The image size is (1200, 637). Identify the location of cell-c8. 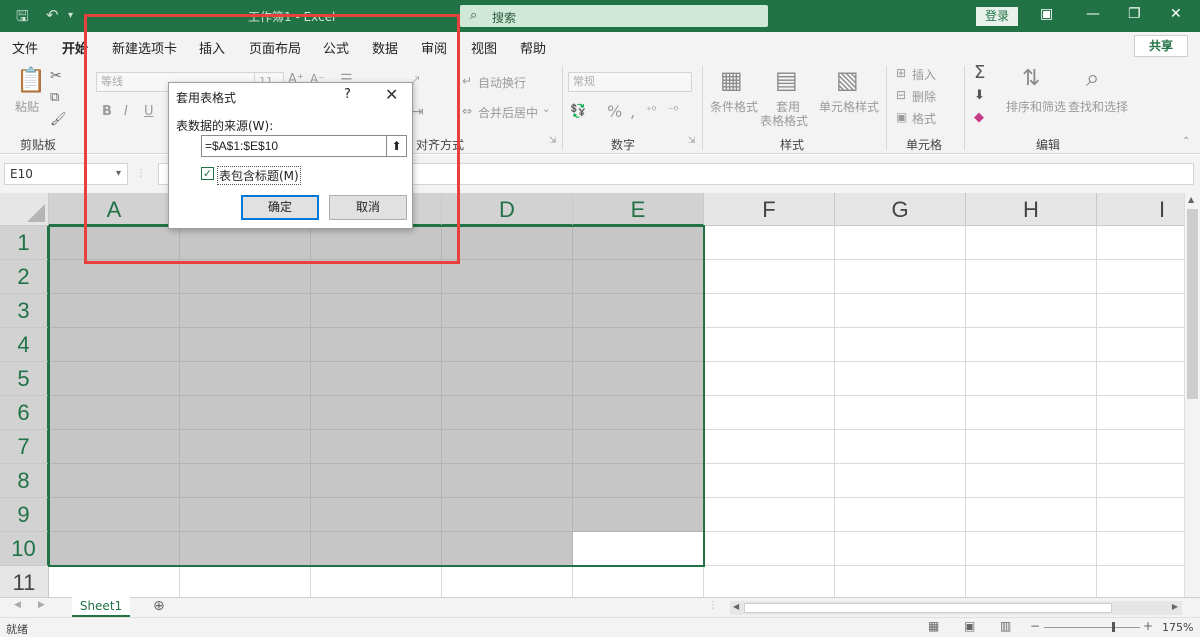
(376, 481).